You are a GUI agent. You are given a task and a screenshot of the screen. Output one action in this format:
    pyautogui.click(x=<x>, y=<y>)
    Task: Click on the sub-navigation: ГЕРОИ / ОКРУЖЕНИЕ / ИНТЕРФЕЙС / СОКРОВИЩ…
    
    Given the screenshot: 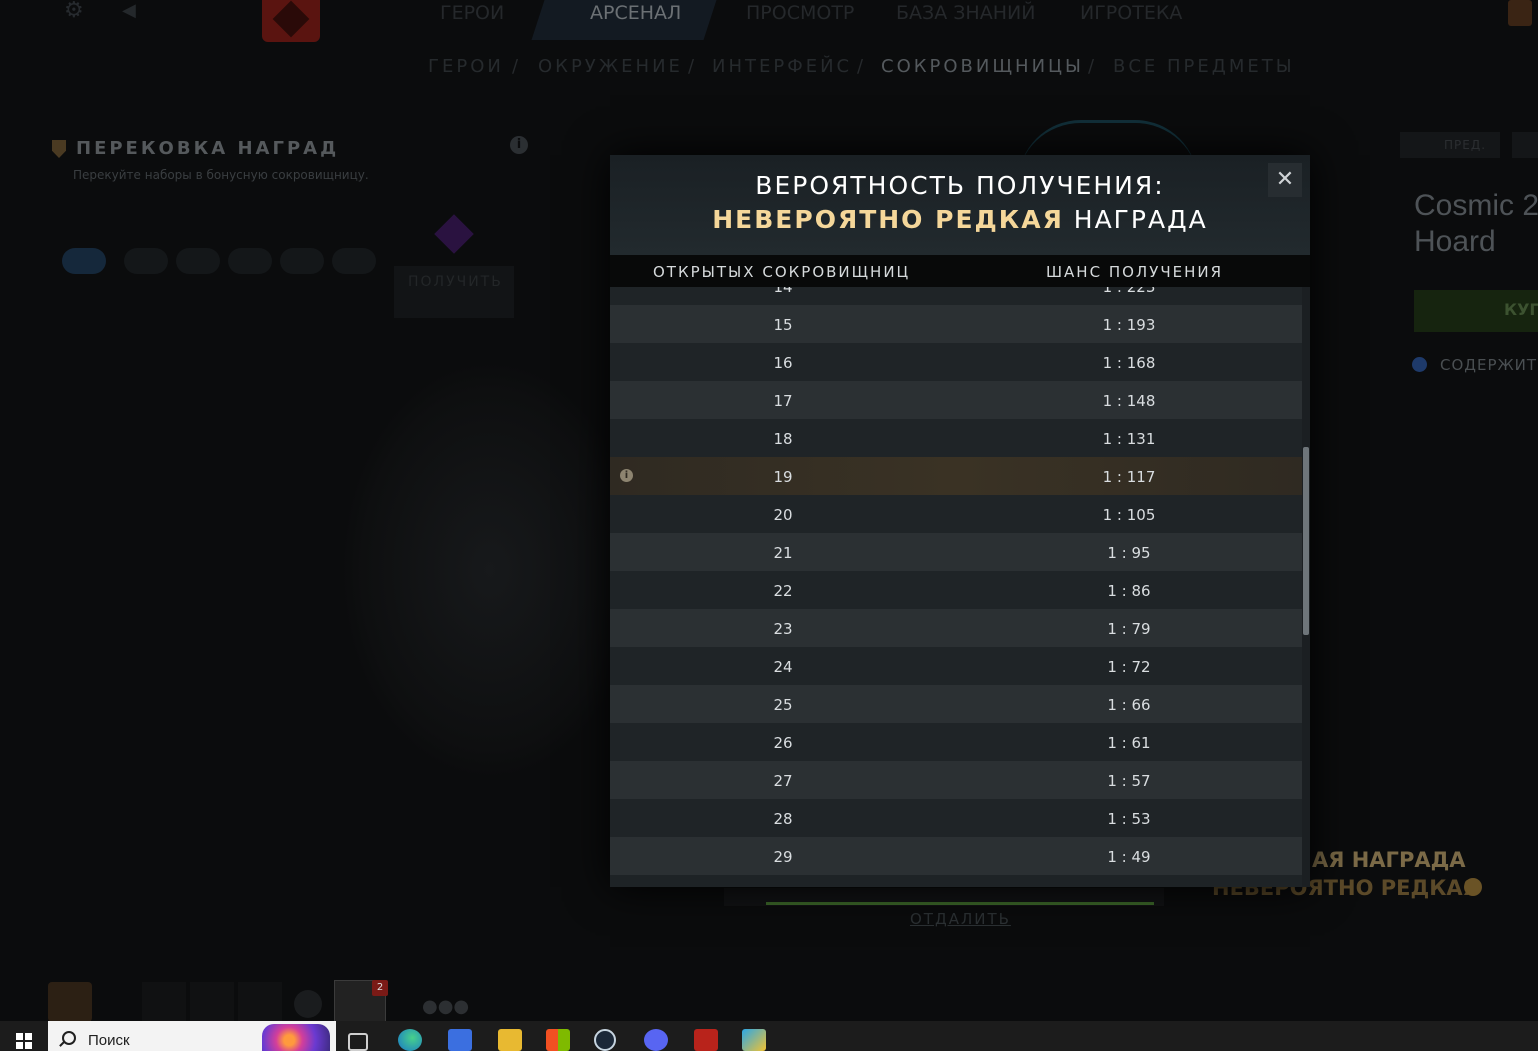 What is the action you would take?
    pyautogui.click(x=769, y=68)
    